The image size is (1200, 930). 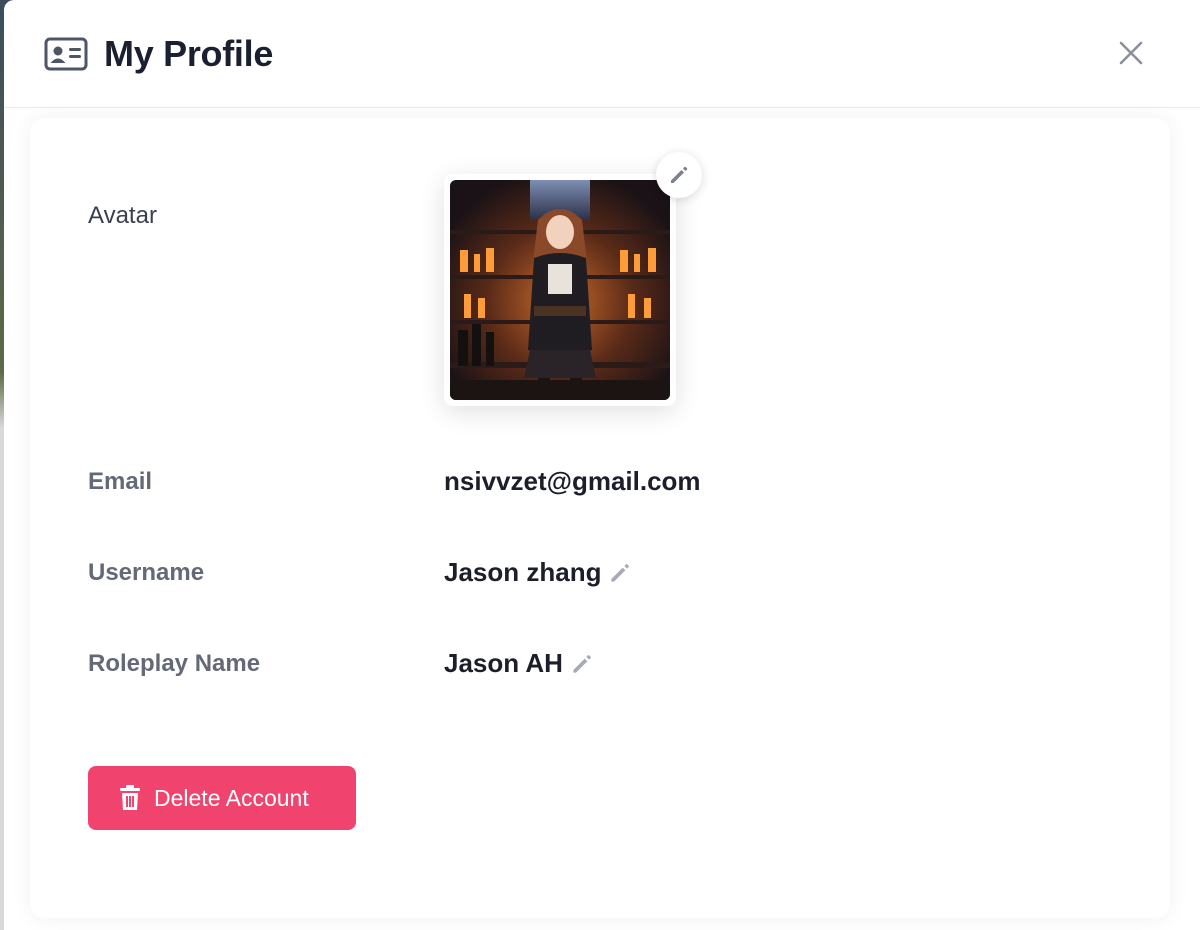 I want to click on delete-account-label: Delete Account, so click(x=231, y=797).